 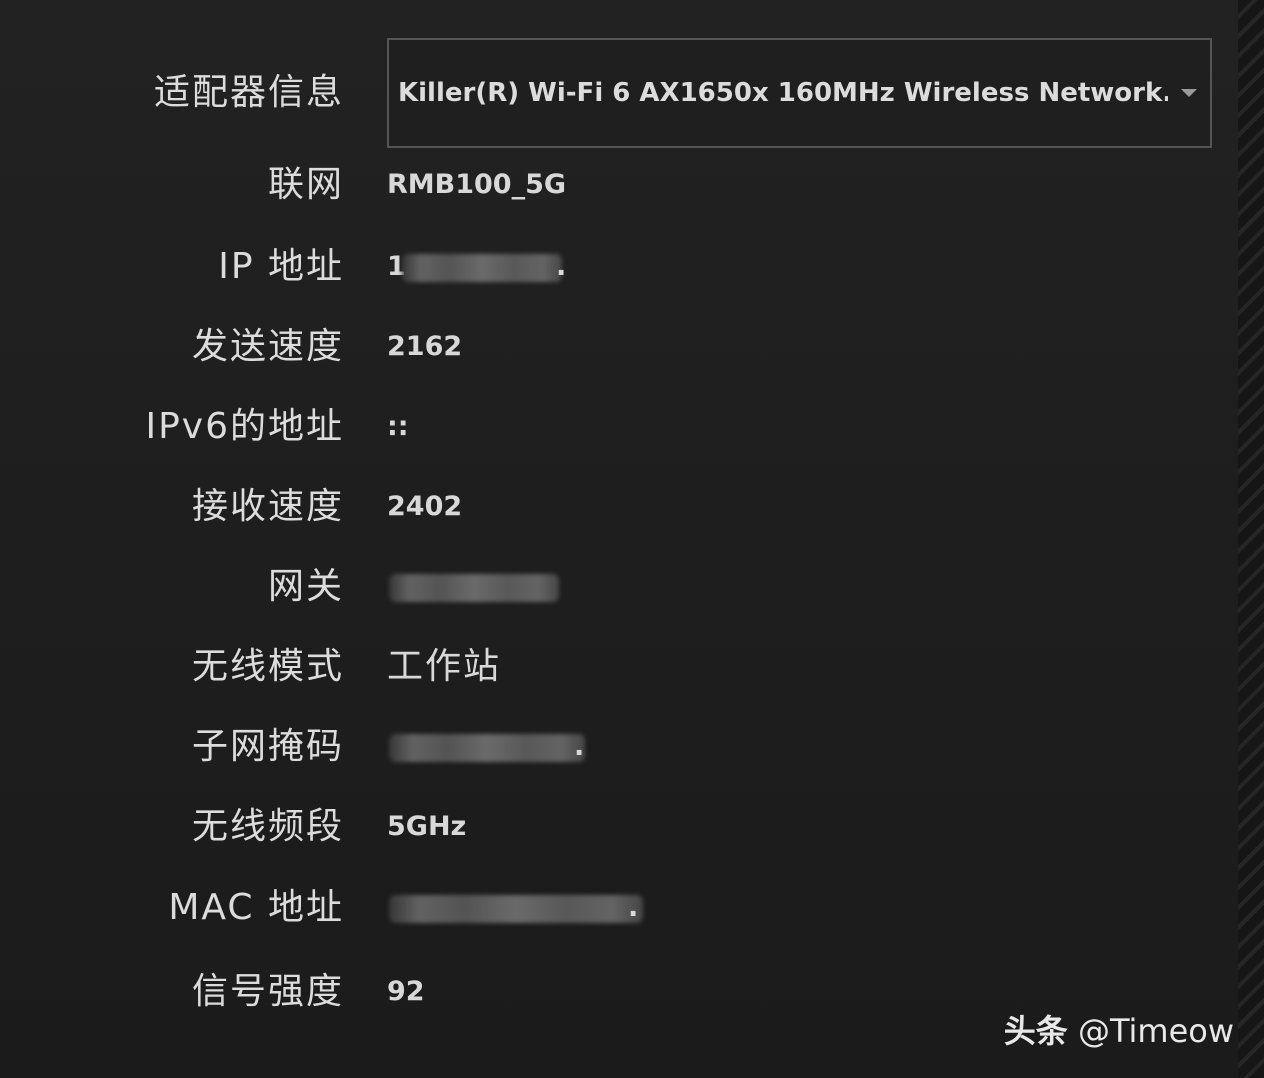 What do you see at coordinates (256, 907) in the screenshot?
I see `mac-label: MAC 地址` at bounding box center [256, 907].